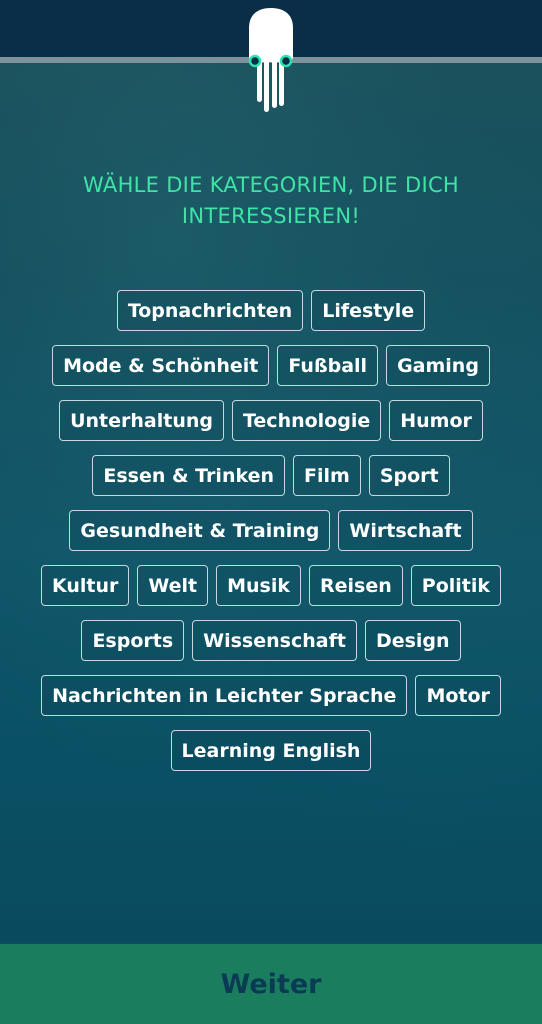 This screenshot has width=542, height=1024. I want to click on category-chip: Unterhaltung, so click(141, 420).